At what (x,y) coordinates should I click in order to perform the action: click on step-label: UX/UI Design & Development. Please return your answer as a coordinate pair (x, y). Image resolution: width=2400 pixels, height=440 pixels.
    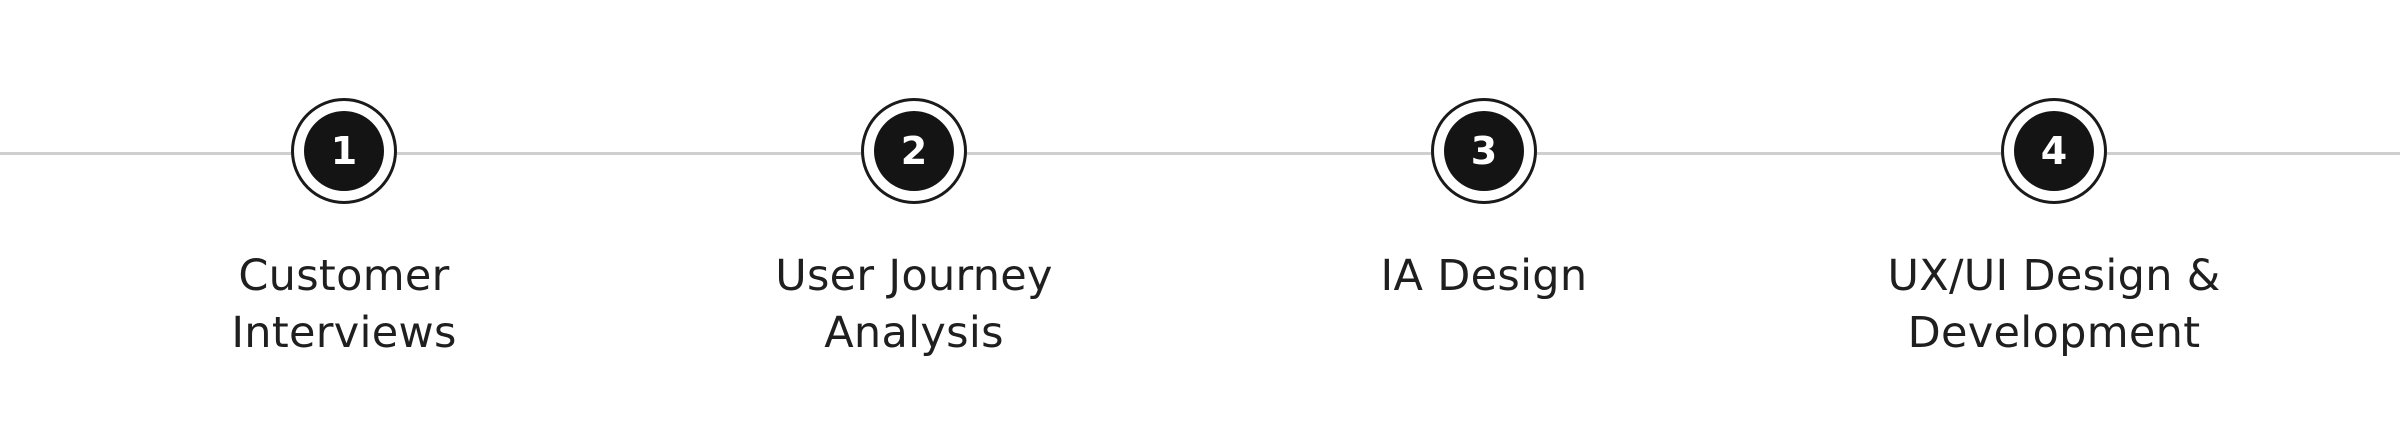
    Looking at the image, I should click on (2053, 305).